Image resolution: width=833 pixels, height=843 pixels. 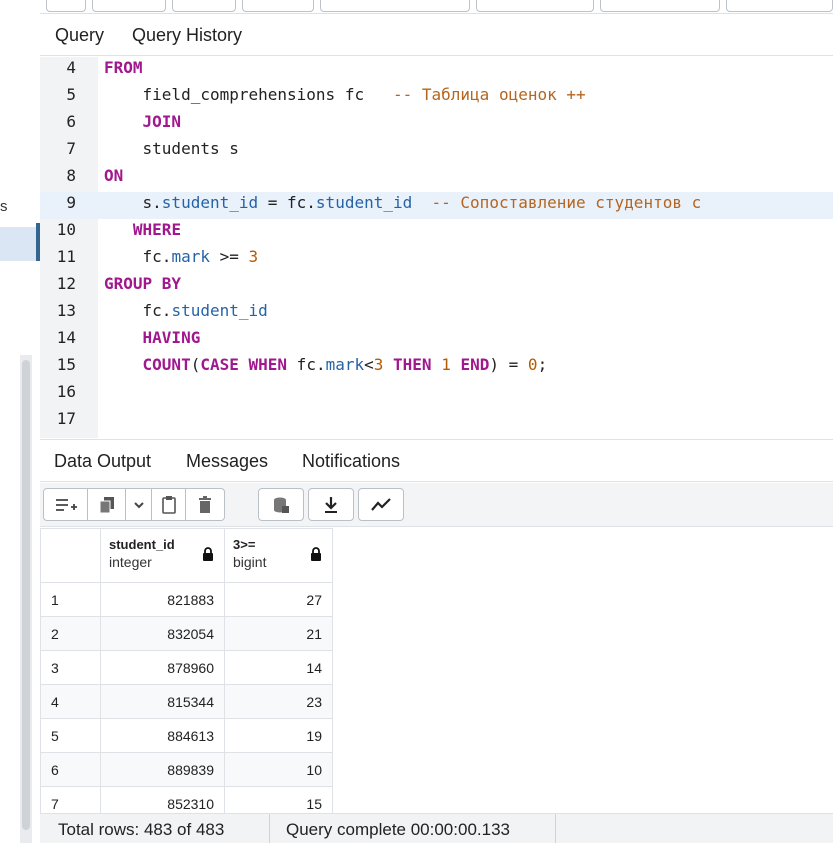 I want to click on student-id-cell: 884613, so click(x=162, y=735).